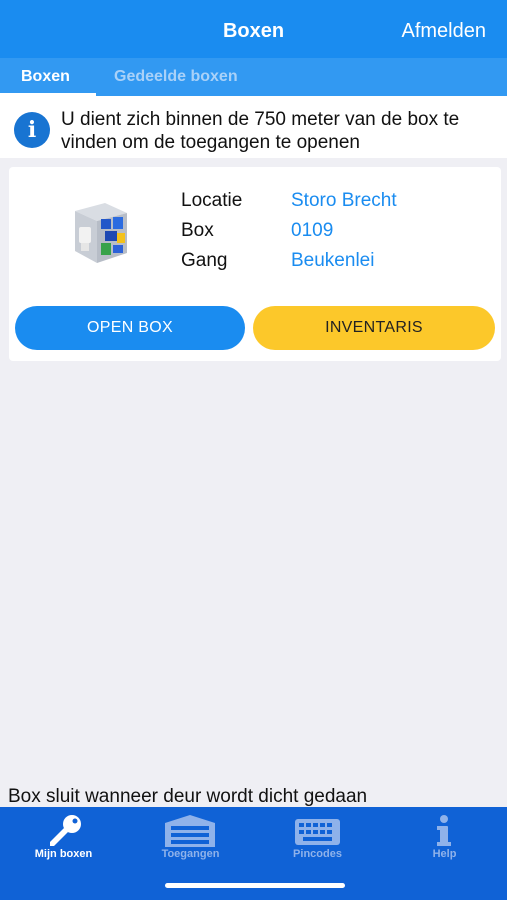  Describe the element at coordinates (212, 200) in the screenshot. I see `location-label: Locatie` at that location.